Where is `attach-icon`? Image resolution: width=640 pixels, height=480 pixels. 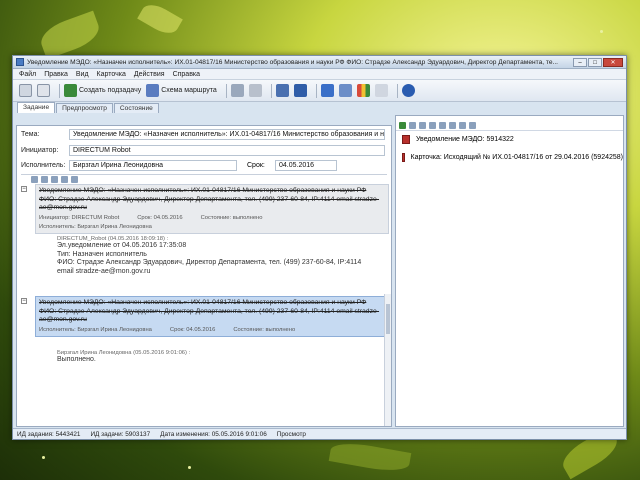 attach-icon is located at coordinates (237, 90).